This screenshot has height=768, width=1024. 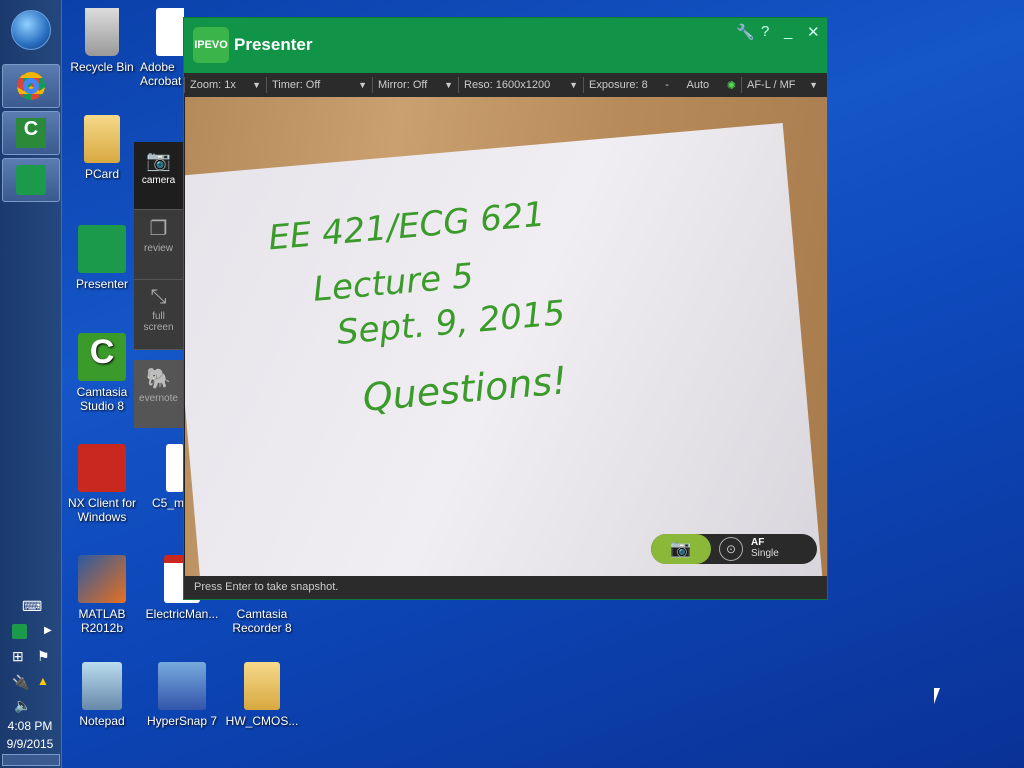 I want to click on close-button: ✕, so click(x=813, y=32).